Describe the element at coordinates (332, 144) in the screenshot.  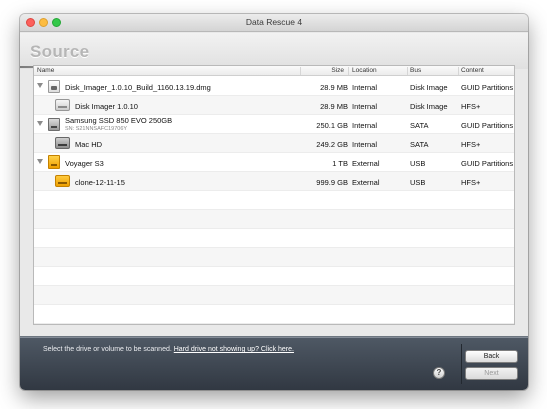
I see `row-size: 249.2 GB` at that location.